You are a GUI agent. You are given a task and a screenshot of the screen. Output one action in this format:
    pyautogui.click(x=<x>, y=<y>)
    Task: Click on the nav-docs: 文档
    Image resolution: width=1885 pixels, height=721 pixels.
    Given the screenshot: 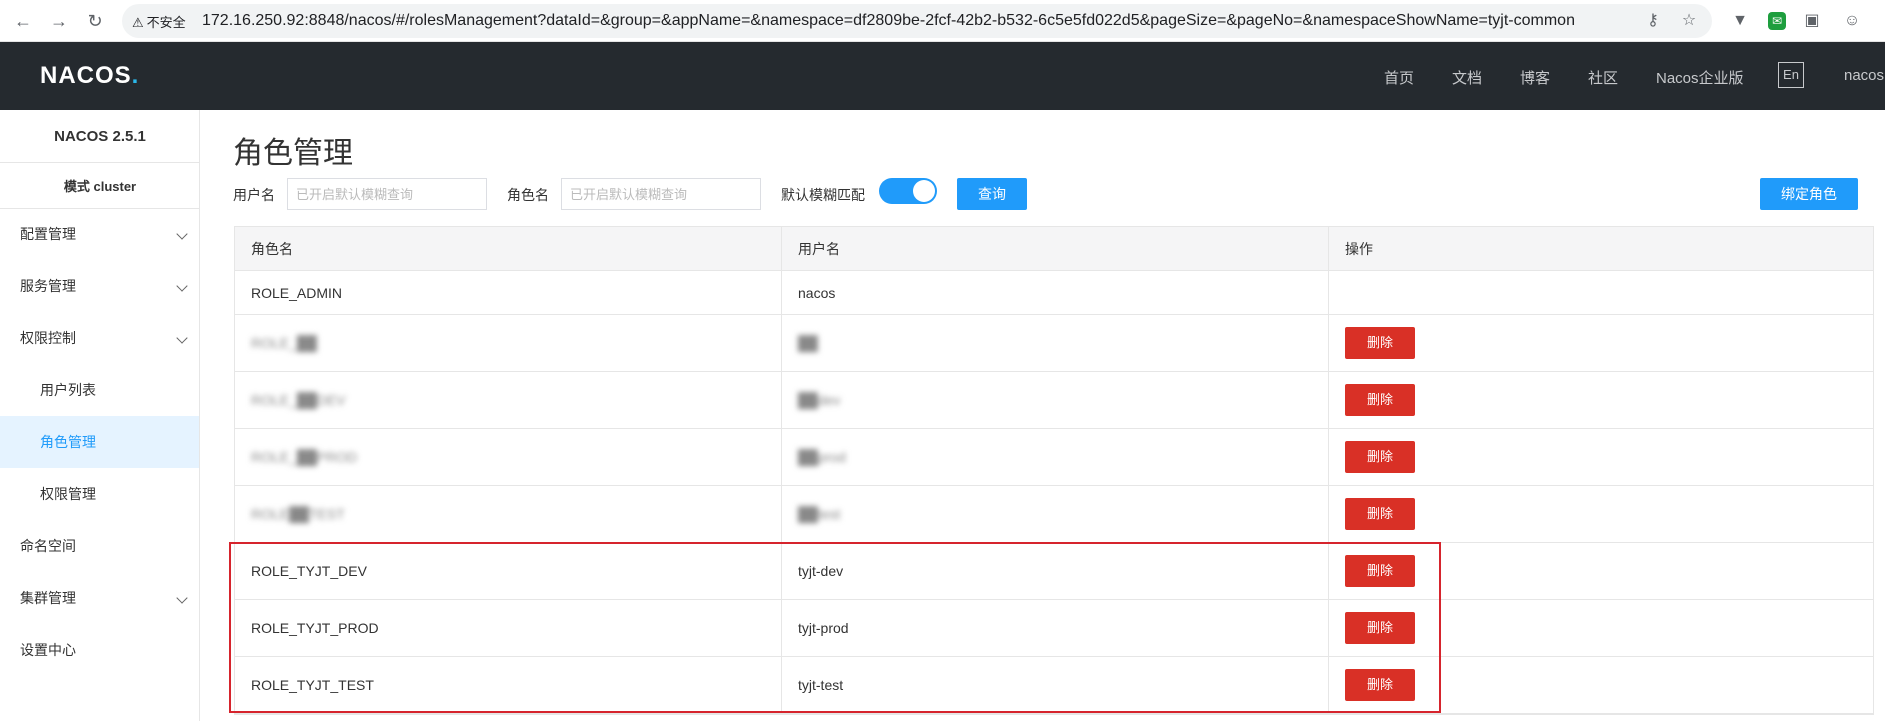 What is the action you would take?
    pyautogui.click(x=1467, y=77)
    